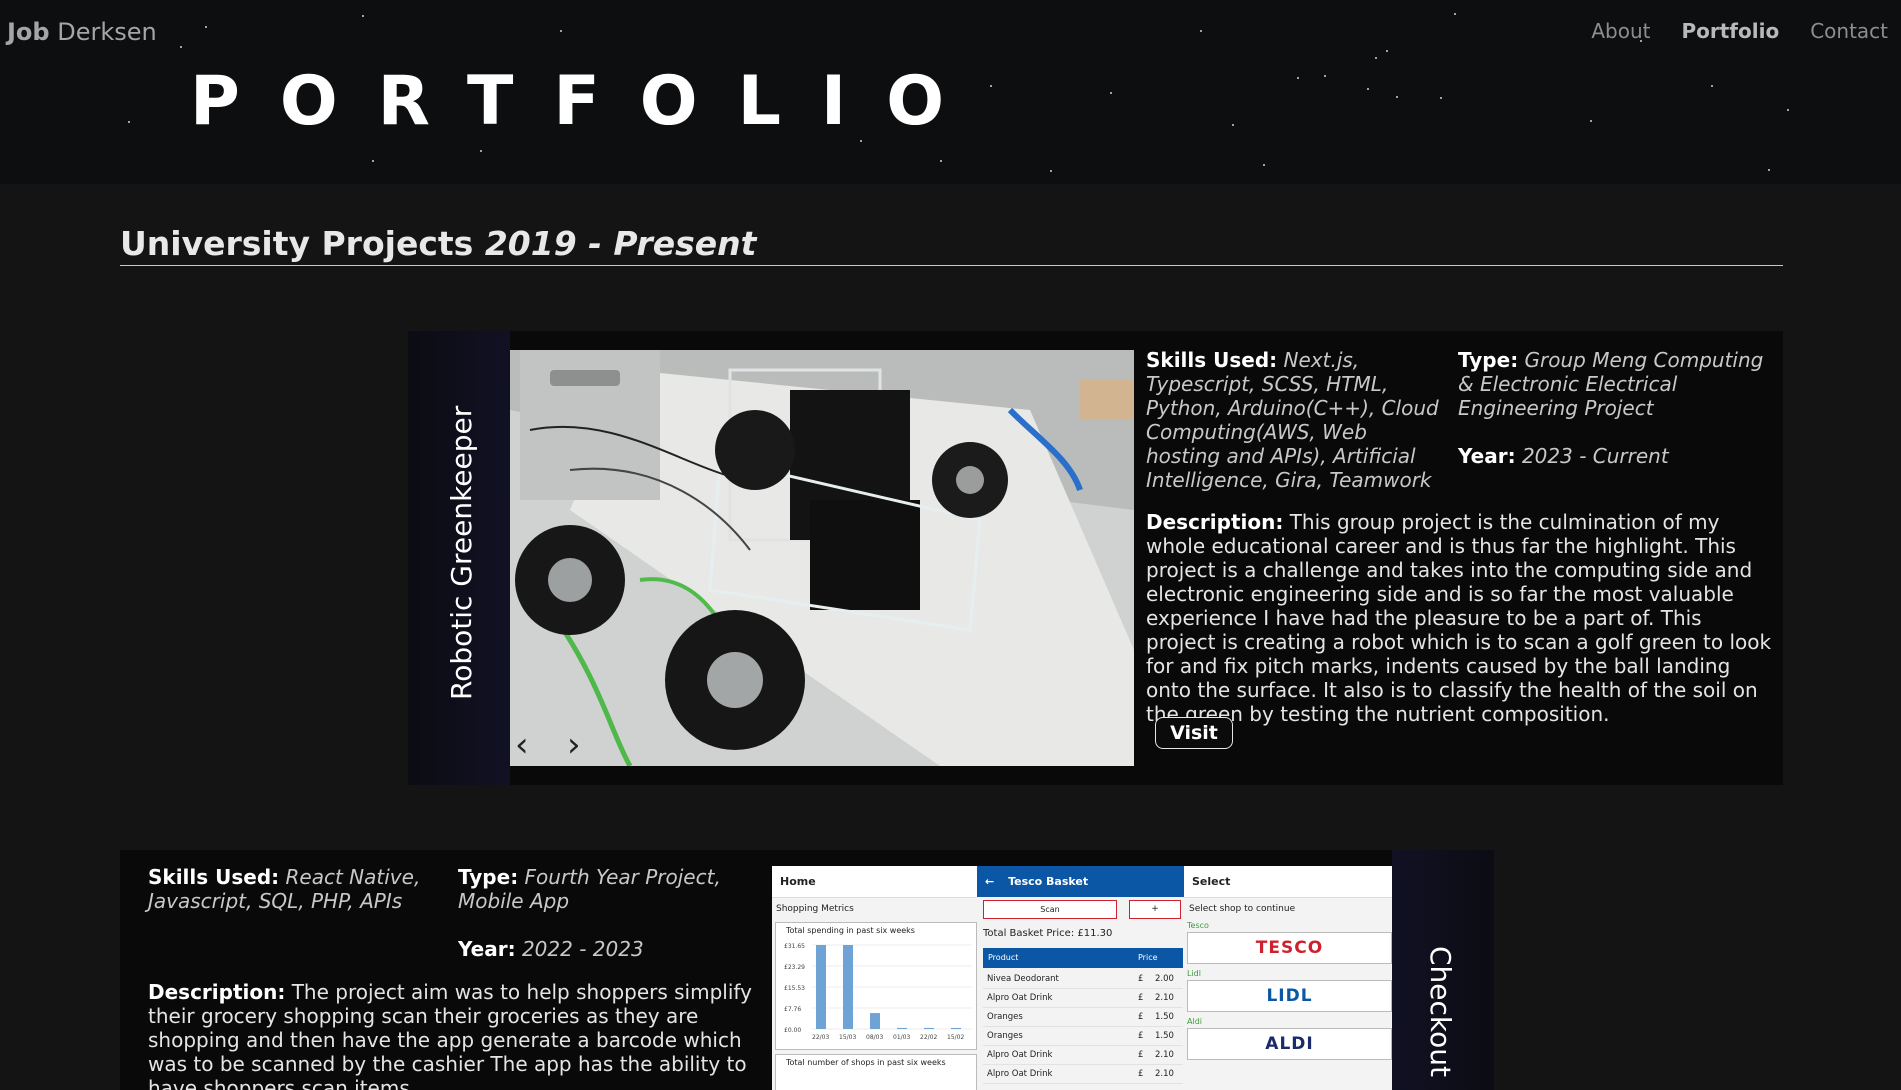  I want to click on nav-portfolio: Portfolio, so click(1730, 31).